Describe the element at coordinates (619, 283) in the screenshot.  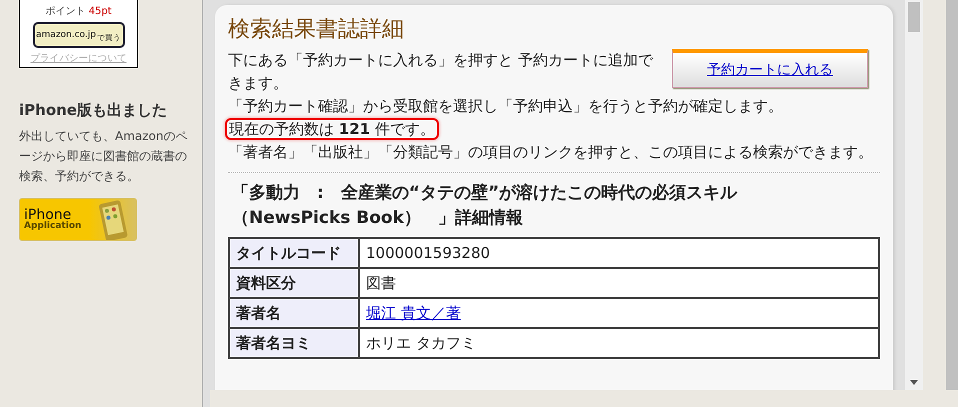
I see `table-cell: 図書` at that location.